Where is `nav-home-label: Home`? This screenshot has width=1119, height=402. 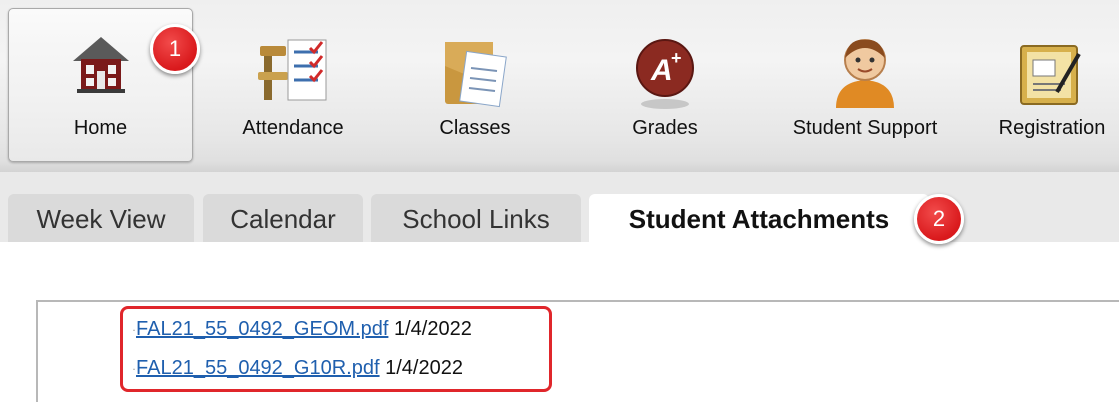 nav-home-label: Home is located at coordinates (100, 128).